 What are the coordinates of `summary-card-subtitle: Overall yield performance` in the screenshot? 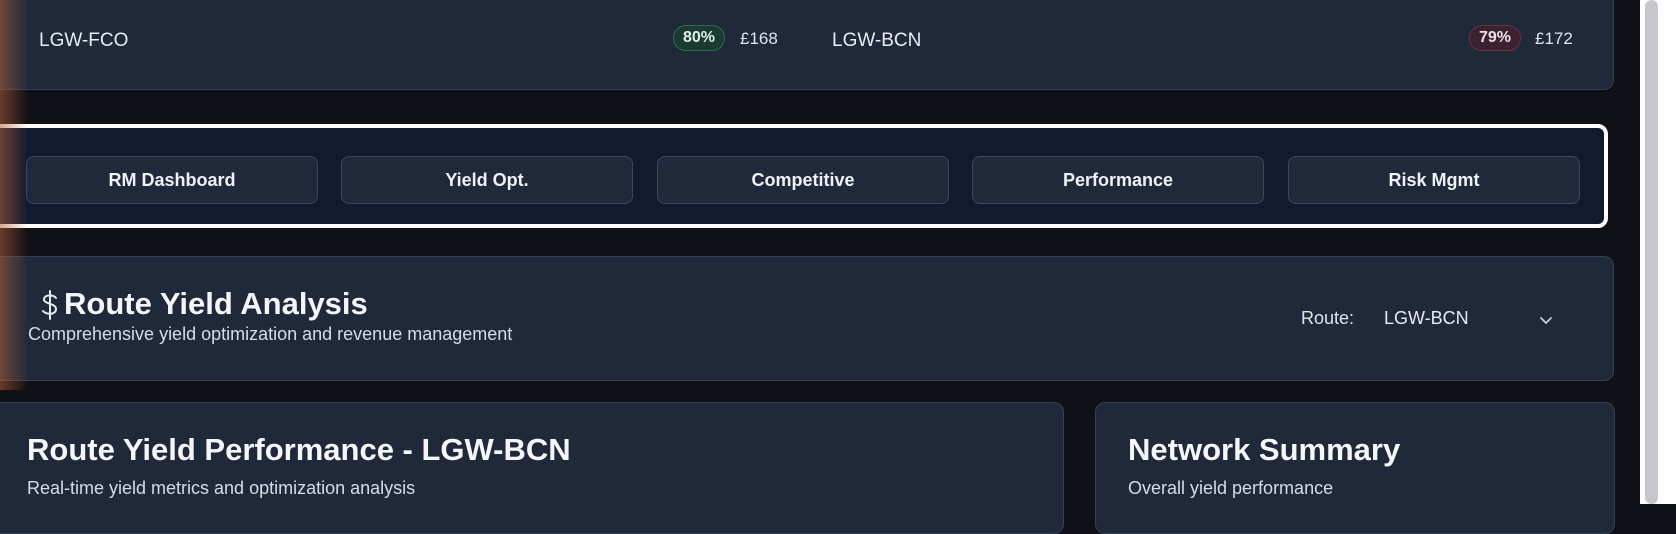 It's located at (1231, 488).